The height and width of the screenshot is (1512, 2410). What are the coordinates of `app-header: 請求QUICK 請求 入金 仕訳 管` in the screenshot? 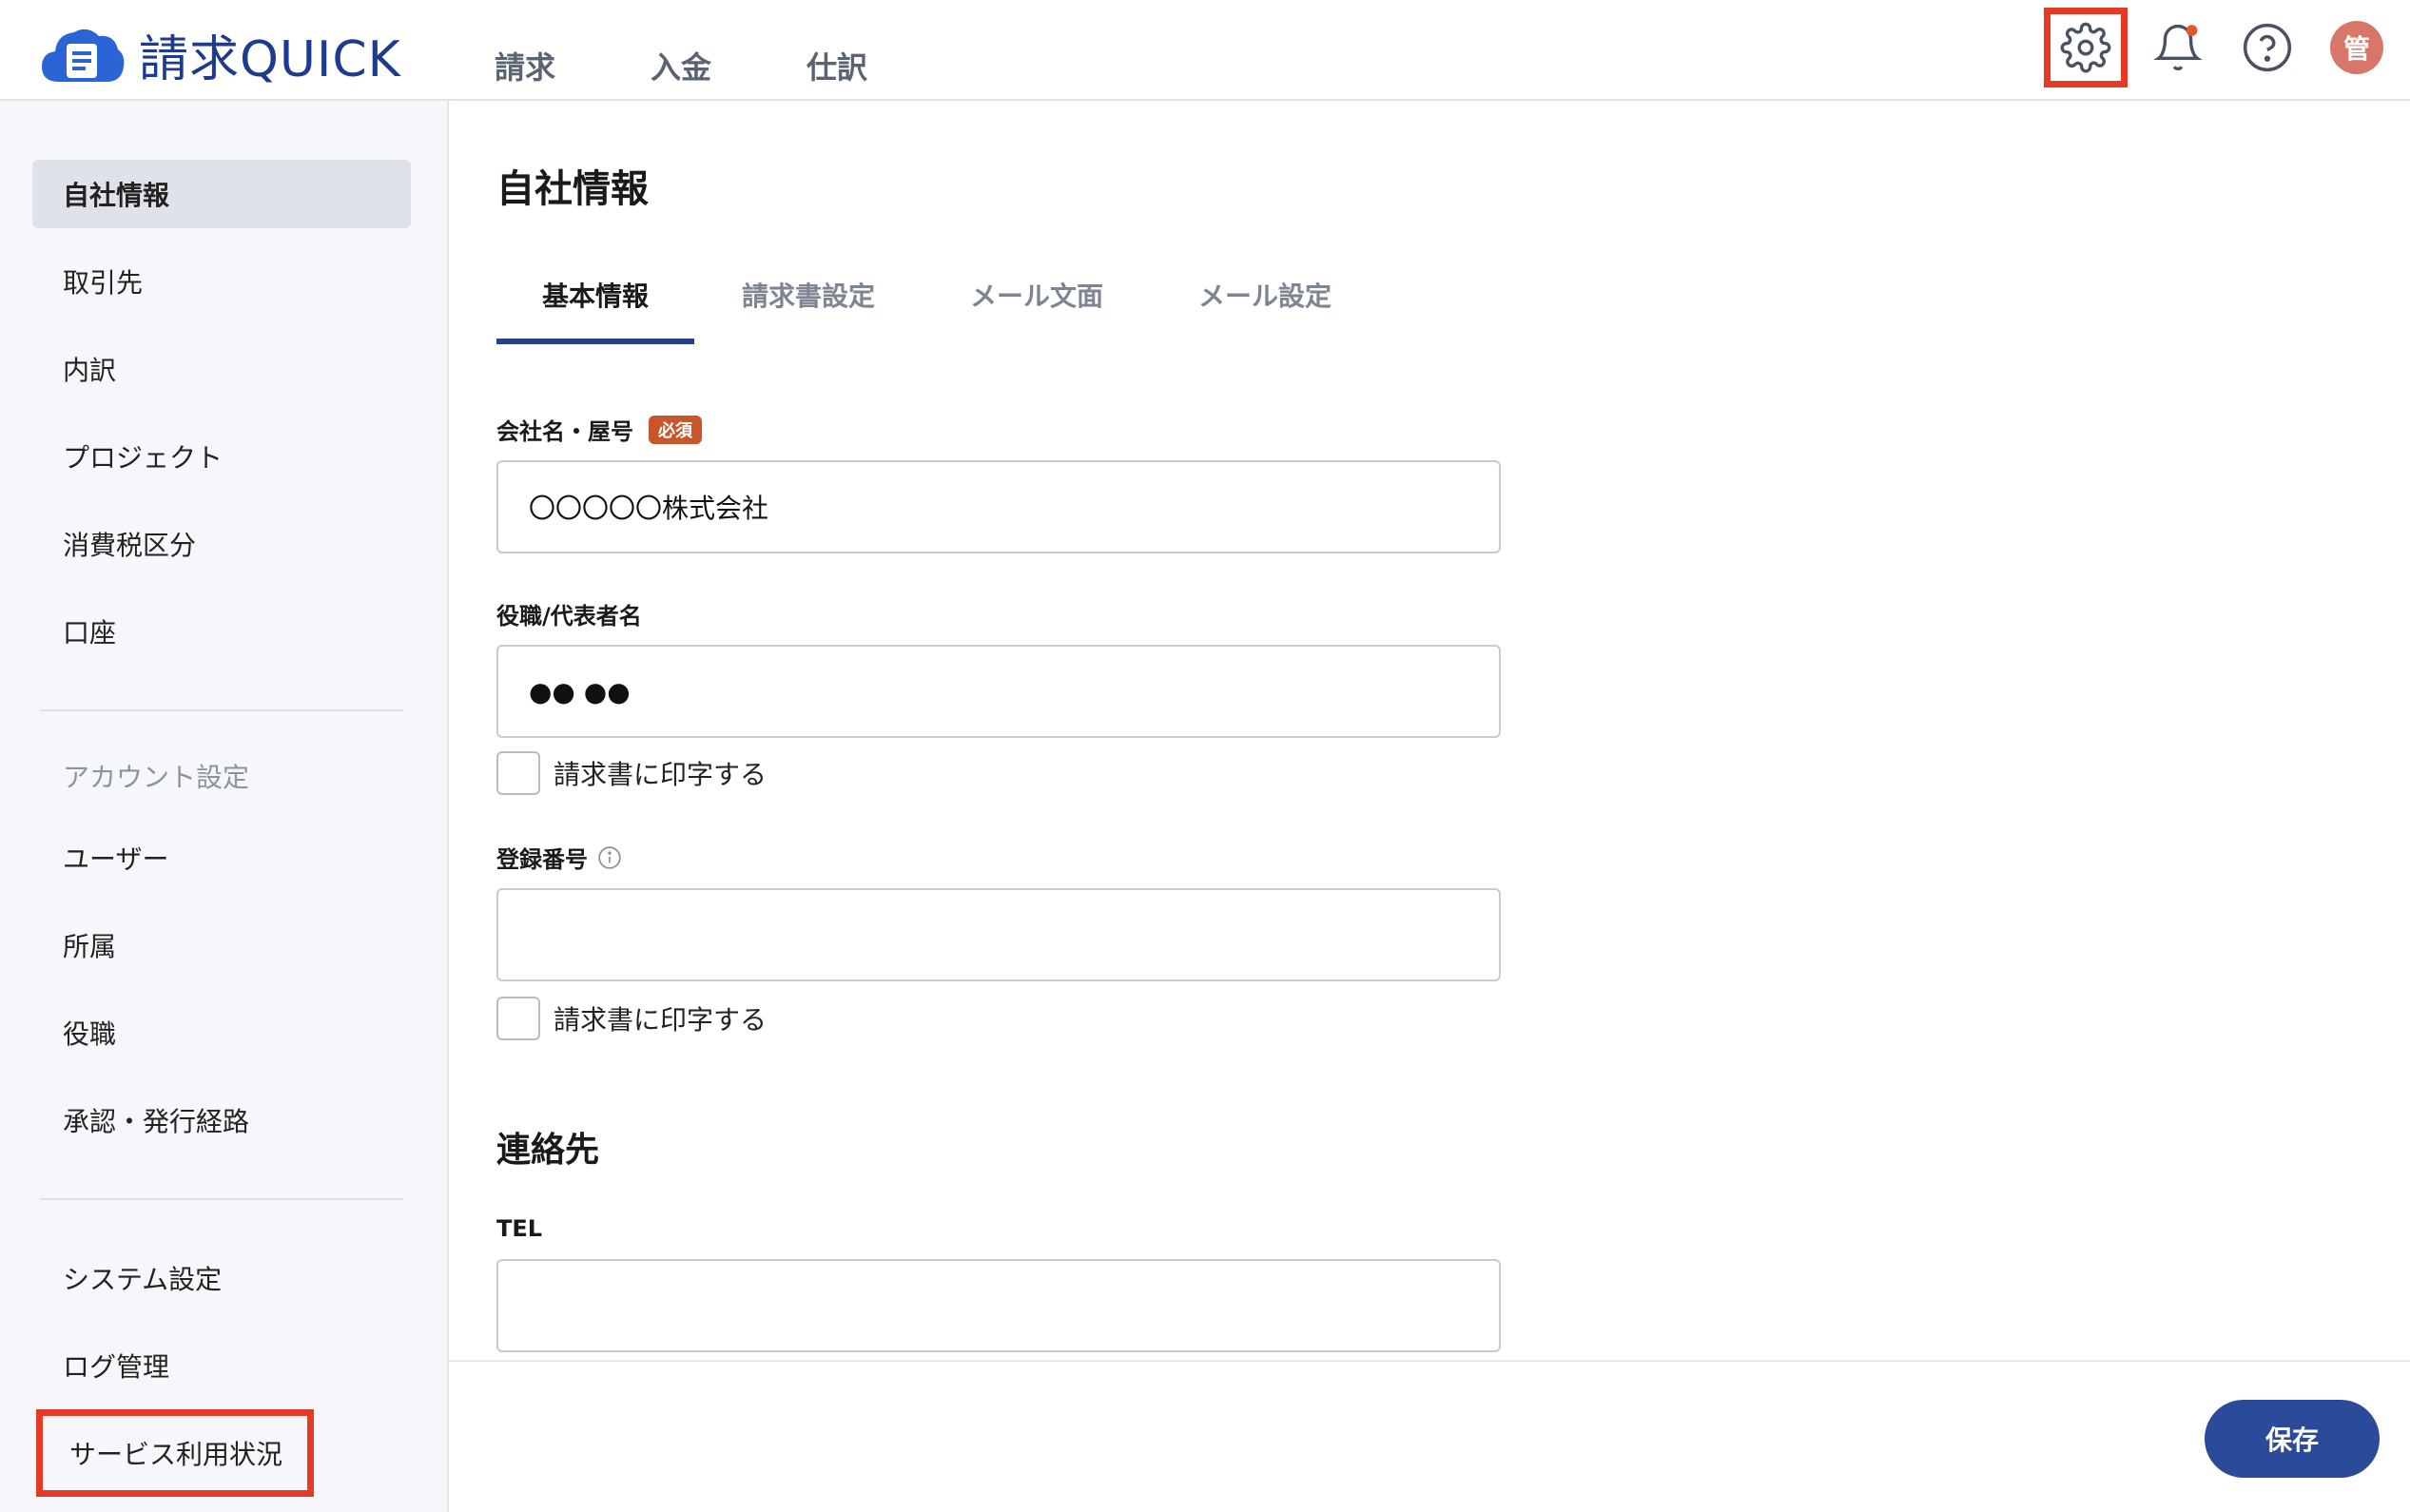 It's located at (1205, 51).